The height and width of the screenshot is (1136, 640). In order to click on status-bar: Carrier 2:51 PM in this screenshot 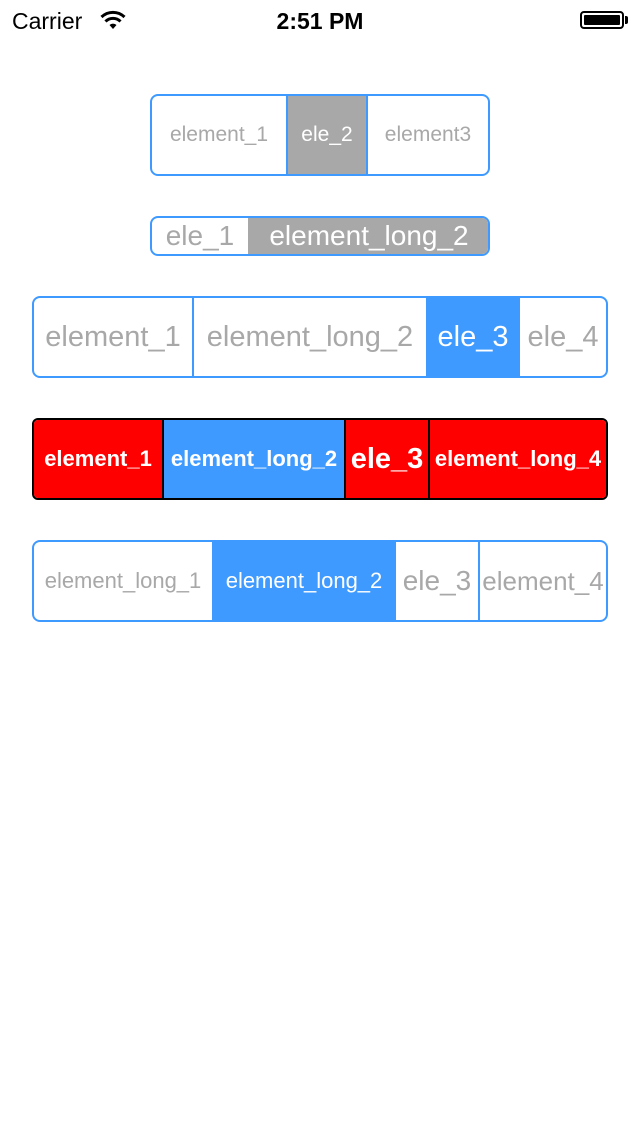, I will do `click(320, 20)`.